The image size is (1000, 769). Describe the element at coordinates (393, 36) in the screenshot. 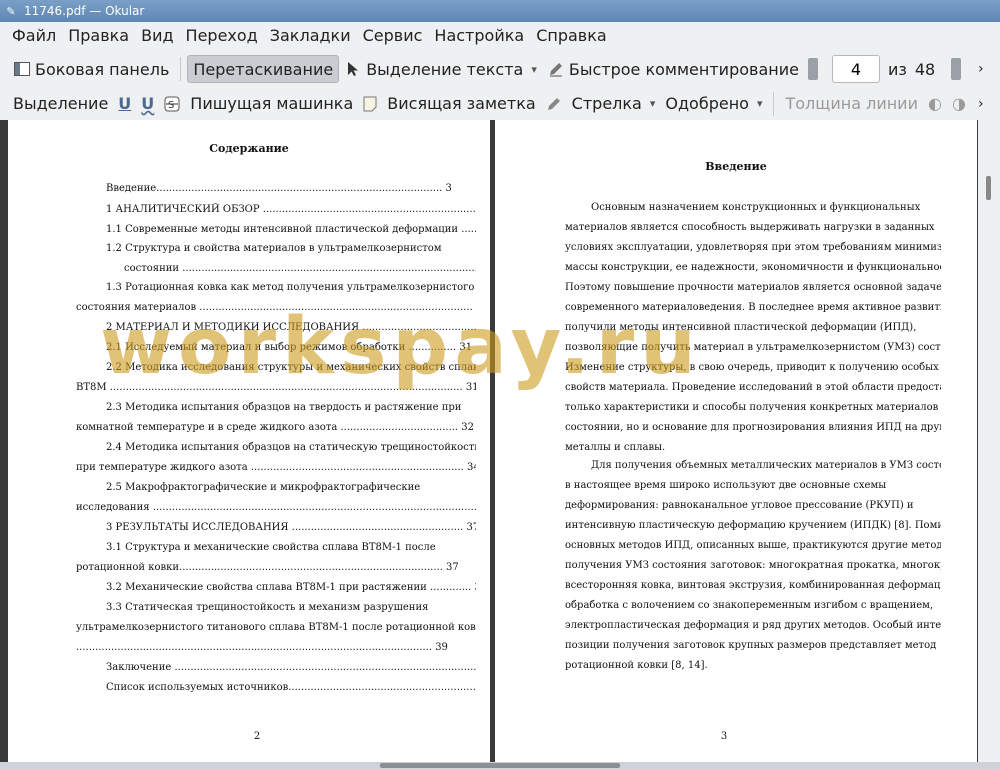

I see `menu-tools: Сервис` at that location.